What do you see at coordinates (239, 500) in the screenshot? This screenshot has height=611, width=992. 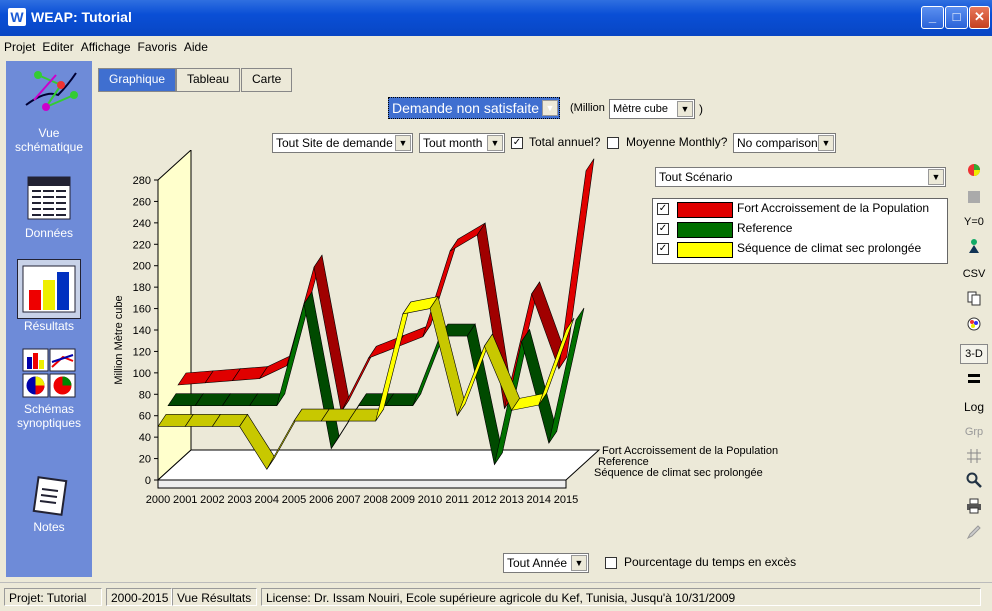 I see `x-tick-label: 2003` at bounding box center [239, 500].